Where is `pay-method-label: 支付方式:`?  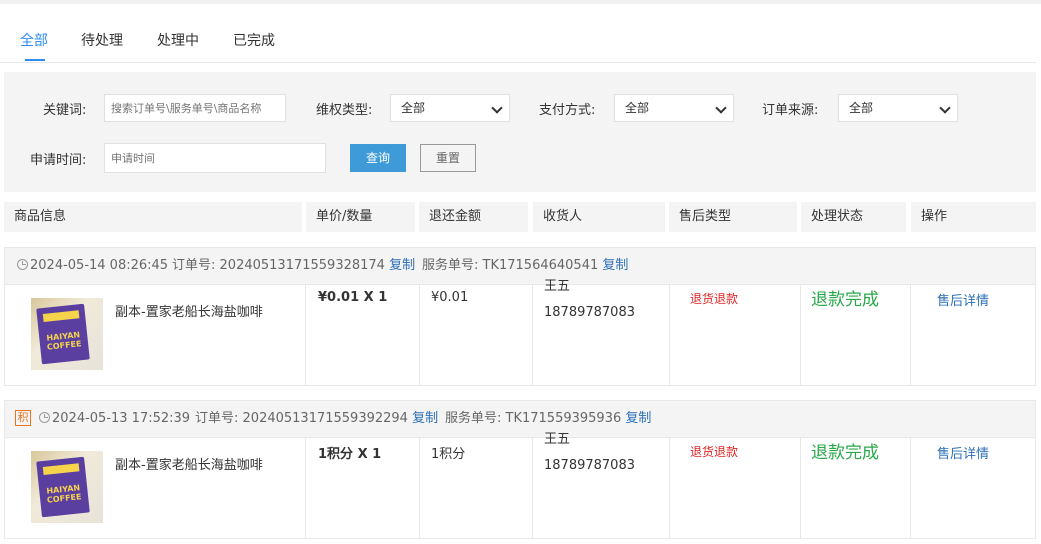
pay-method-label: 支付方式: is located at coordinates (567, 110).